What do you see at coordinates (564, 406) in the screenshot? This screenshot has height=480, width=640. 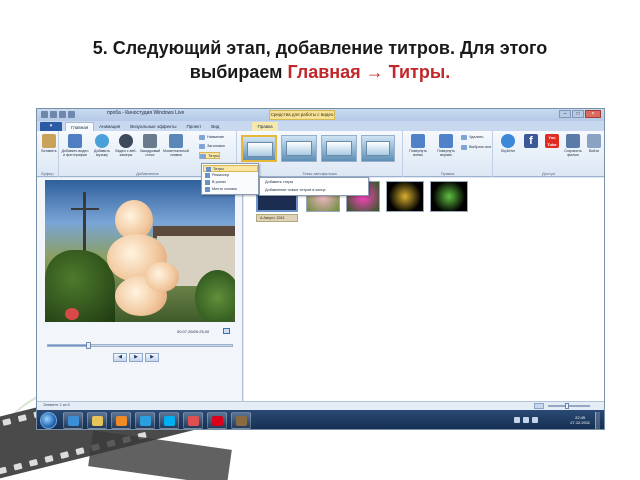 I see `zoom-slider` at bounding box center [564, 406].